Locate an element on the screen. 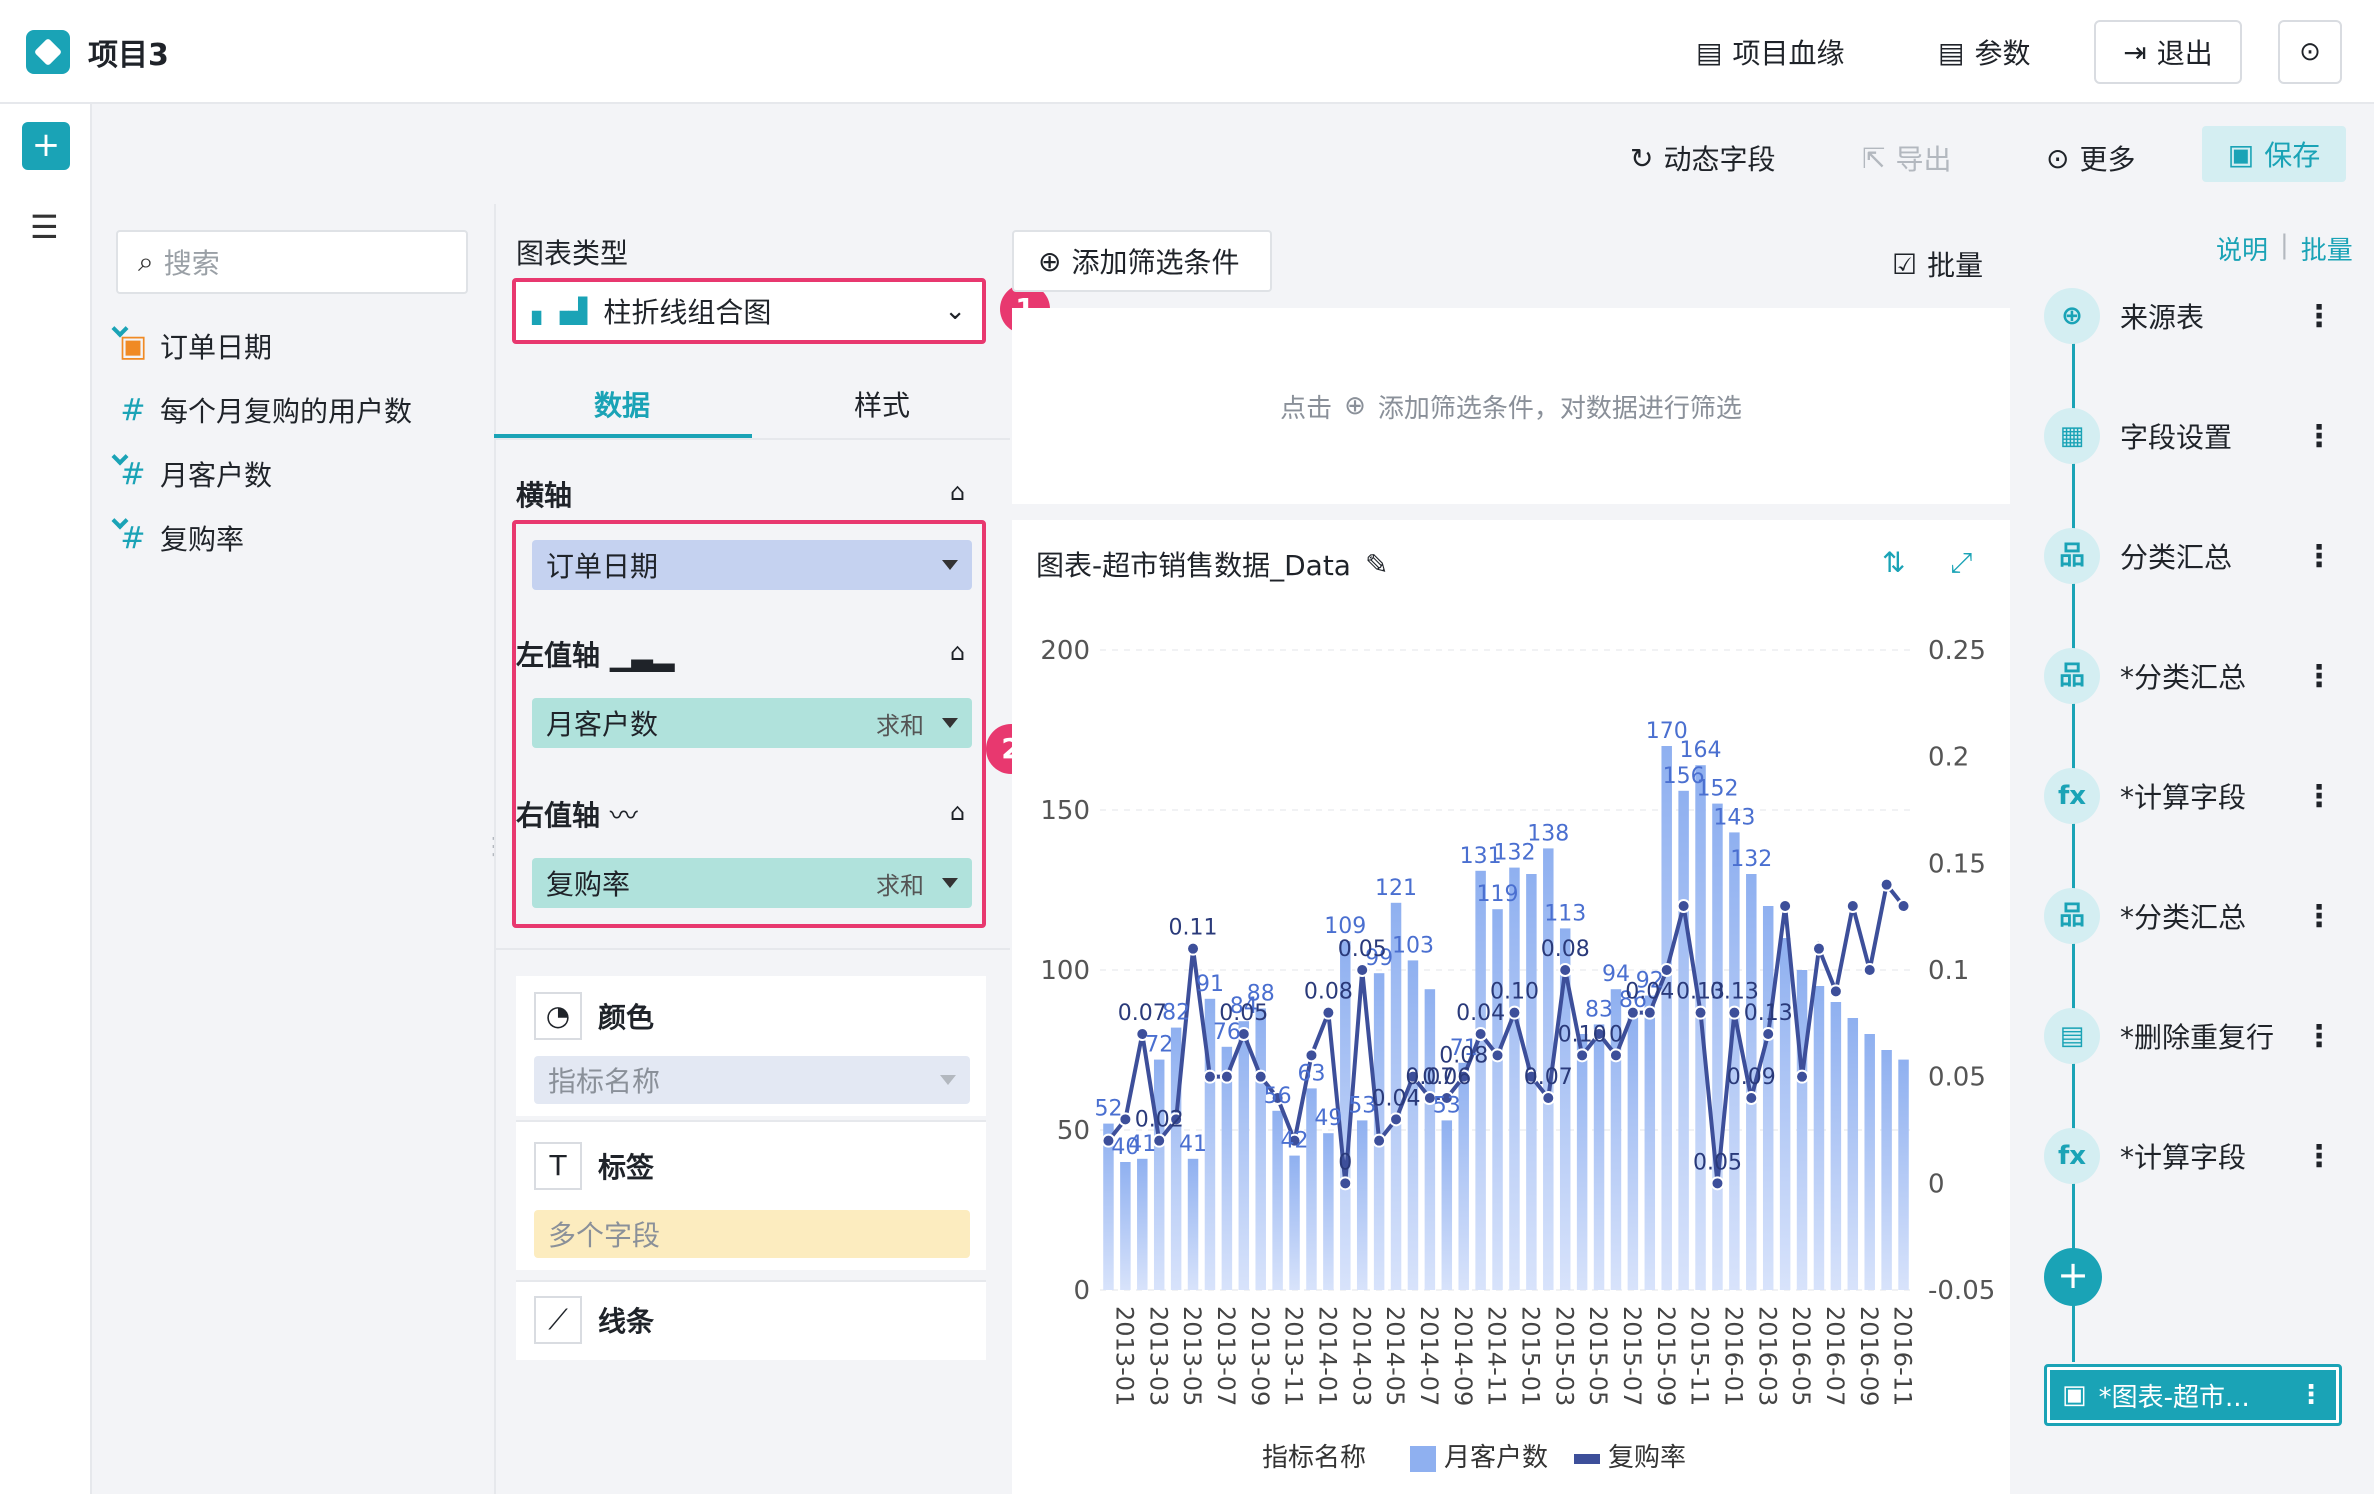 This screenshot has width=2374, height=1494. chart-type-select: ▖▗▟ 柱折线组合图 ⌄ is located at coordinates (749, 311).